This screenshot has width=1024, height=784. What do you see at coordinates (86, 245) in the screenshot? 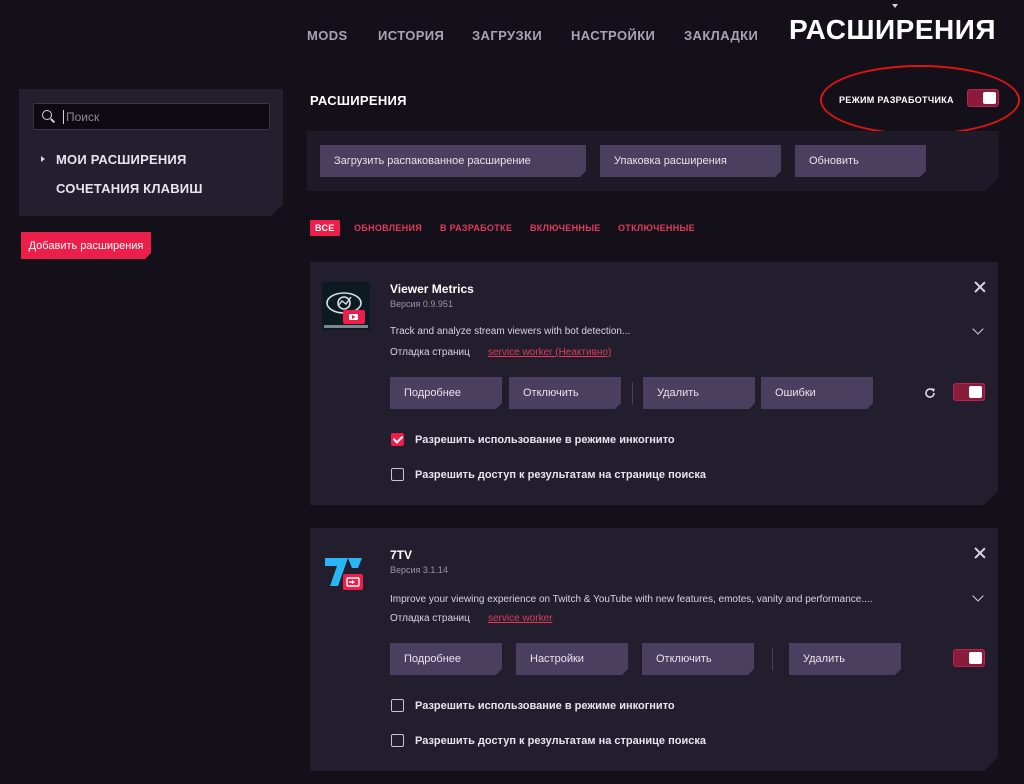
I see `add-extensions-button: Добавить расширения` at bounding box center [86, 245].